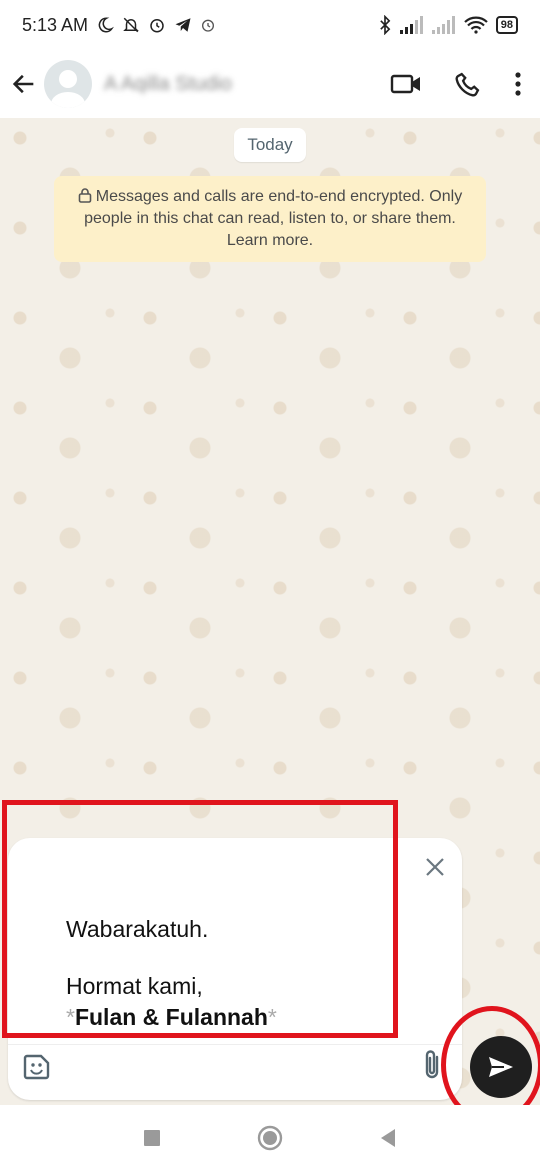 The width and height of the screenshot is (540, 1170). I want to click on attach-icon, so click(432, 1065).